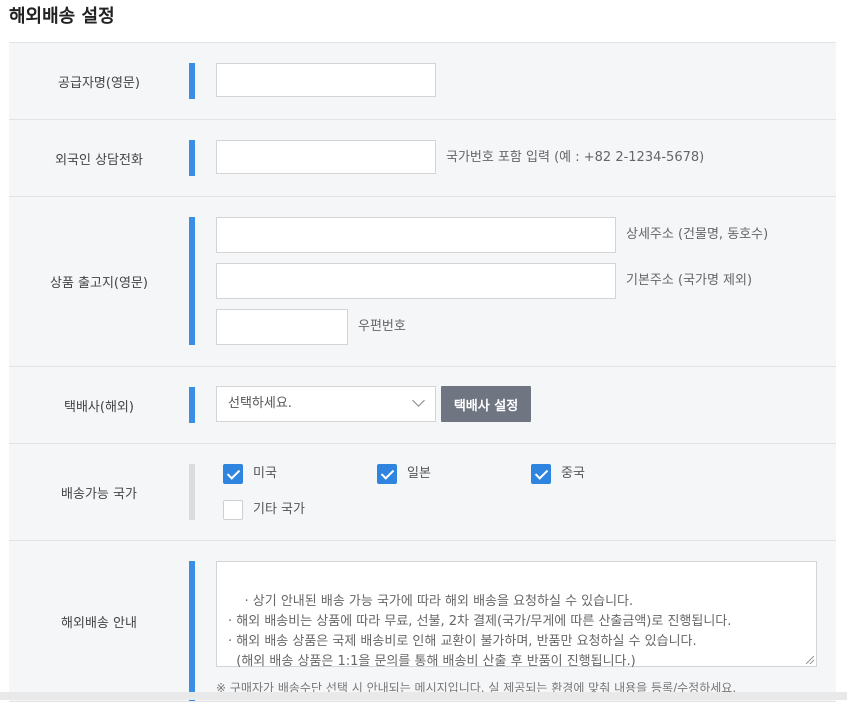  I want to click on shipping-guide-label: 해외배송 안내, so click(99, 623).